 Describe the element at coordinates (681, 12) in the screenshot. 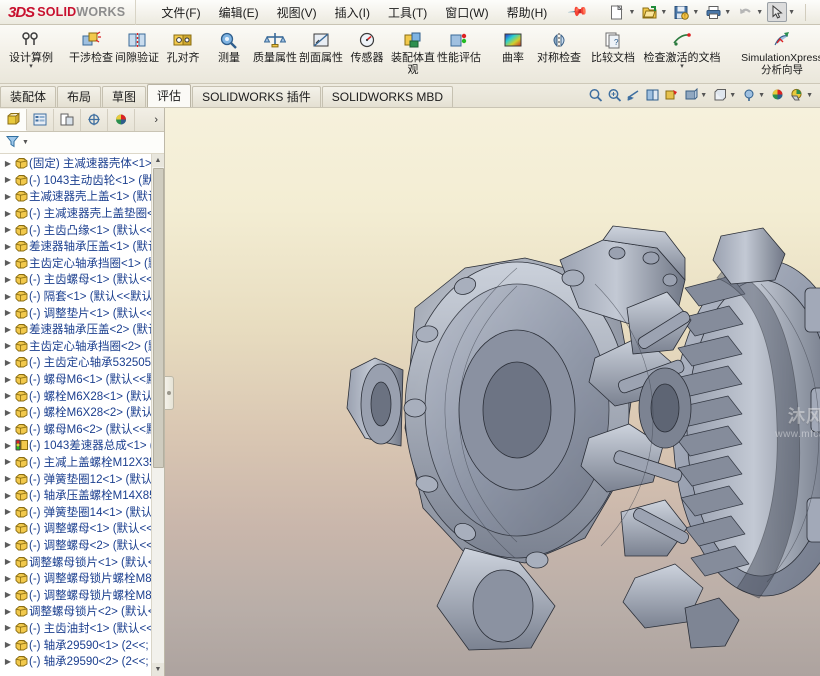

I see `save-icon: !` at that location.